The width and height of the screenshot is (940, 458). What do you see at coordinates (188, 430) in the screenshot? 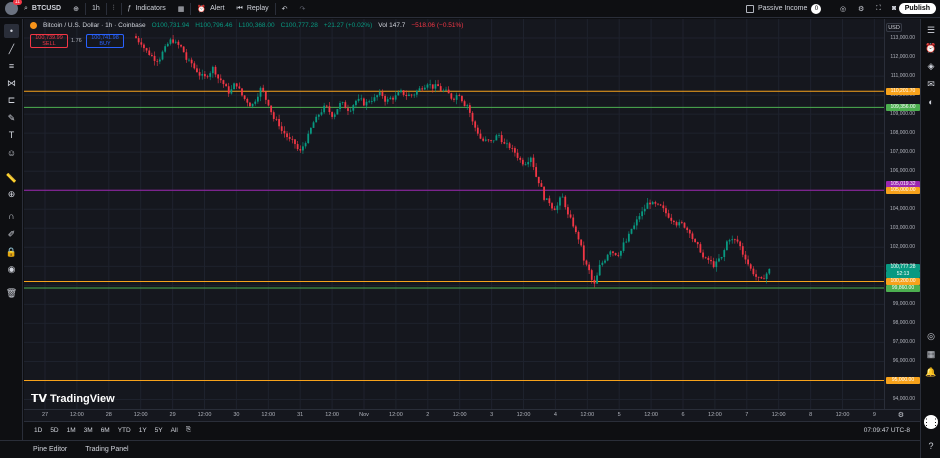
I see `date-range-icon: ⎘` at bounding box center [188, 430].